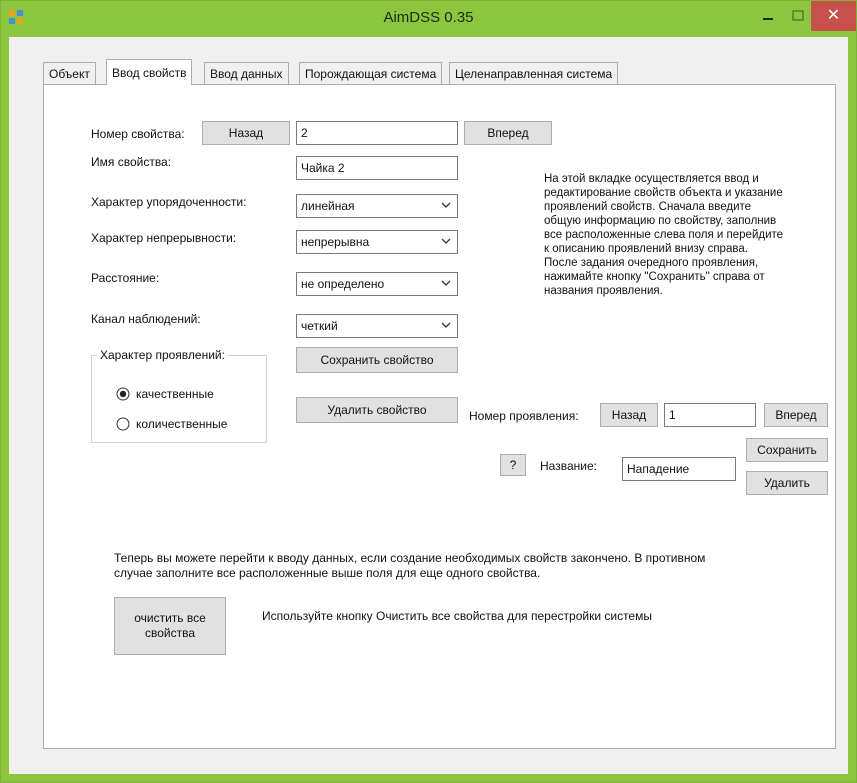 This screenshot has height=783, width=857. What do you see at coordinates (328, 206) in the screenshot?
I see `order-select-value: линейная` at bounding box center [328, 206].